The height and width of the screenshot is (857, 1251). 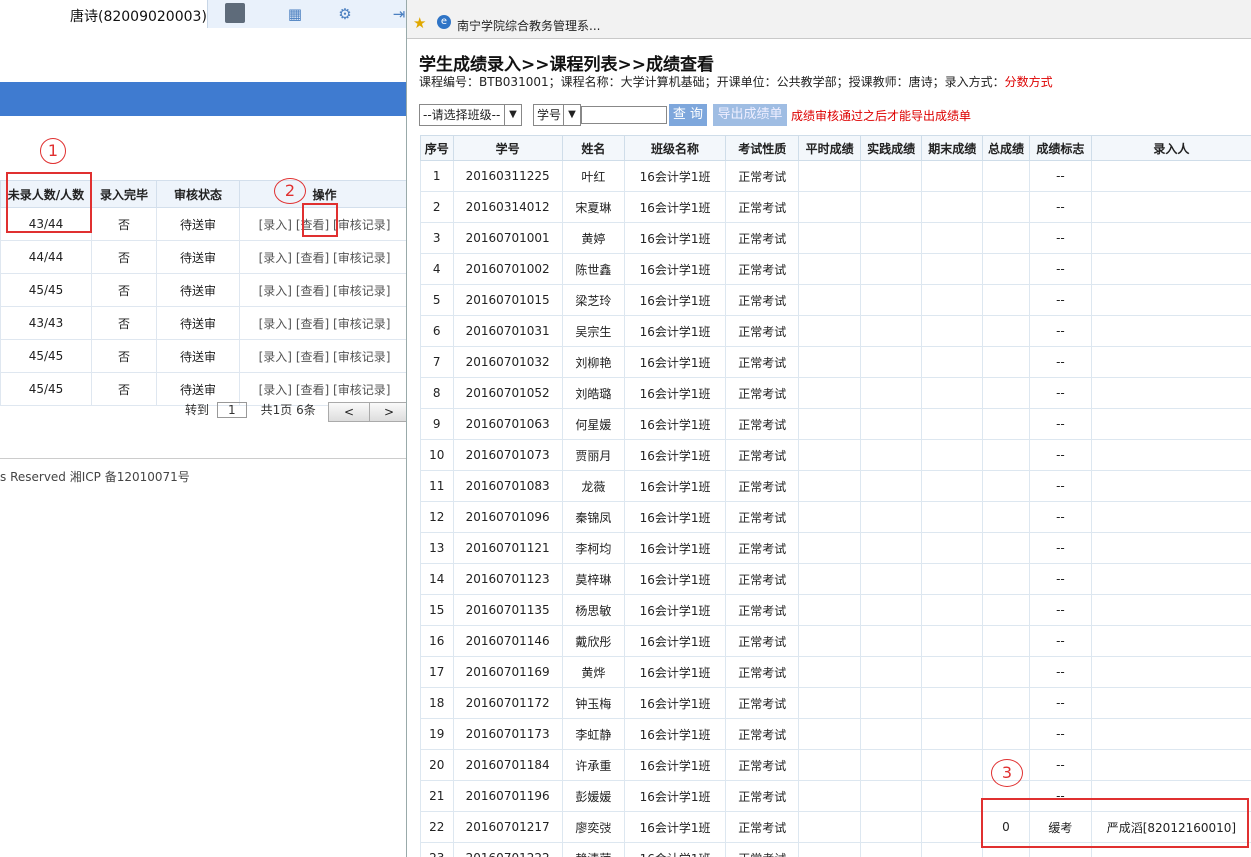 What do you see at coordinates (593, 238) in the screenshot?
I see `name-cell: 黄婷` at bounding box center [593, 238].